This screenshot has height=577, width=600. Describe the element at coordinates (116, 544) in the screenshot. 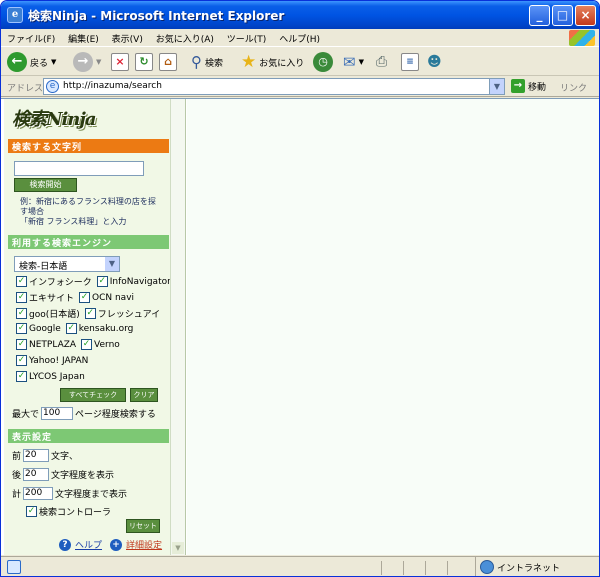

I see `plus-icon: +` at that location.